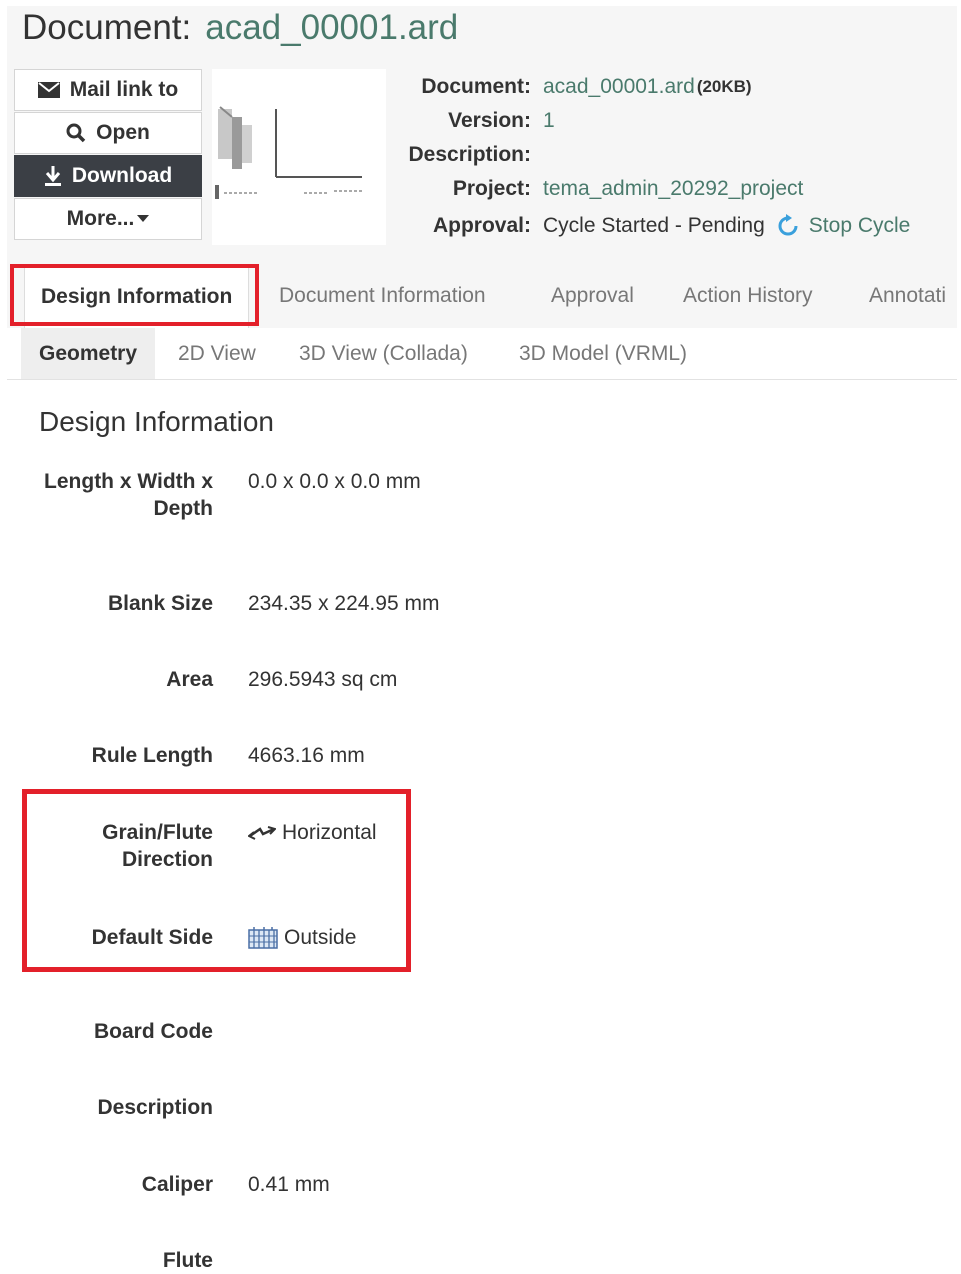 Image resolution: width=961 pixels, height=1274 pixels. I want to click on stop-cycle-link: Stop Cycle, so click(843, 226).